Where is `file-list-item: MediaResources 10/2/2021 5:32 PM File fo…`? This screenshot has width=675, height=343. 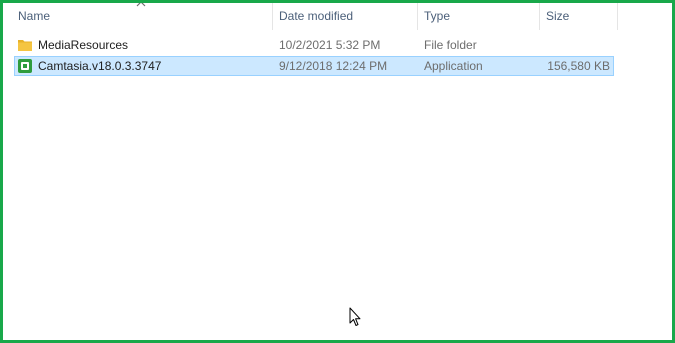
file-list-item: MediaResources 10/2/2021 5:32 PM File fo… is located at coordinates (314, 45).